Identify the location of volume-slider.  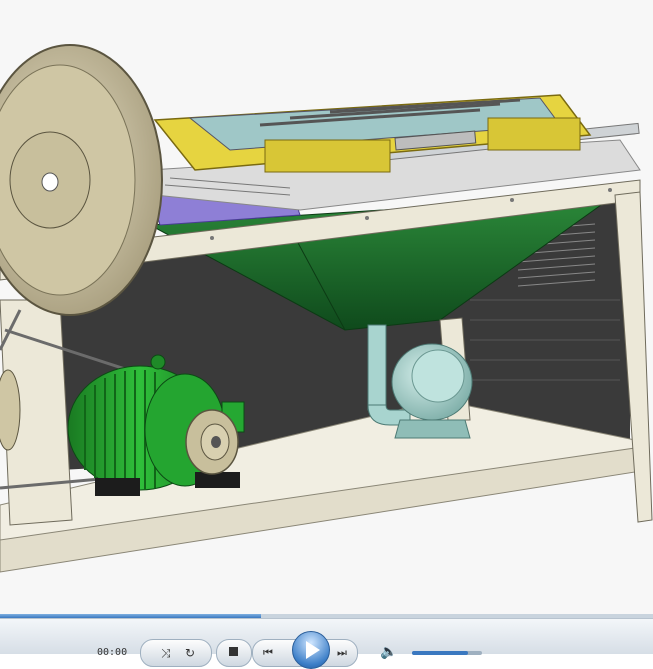
(447, 653).